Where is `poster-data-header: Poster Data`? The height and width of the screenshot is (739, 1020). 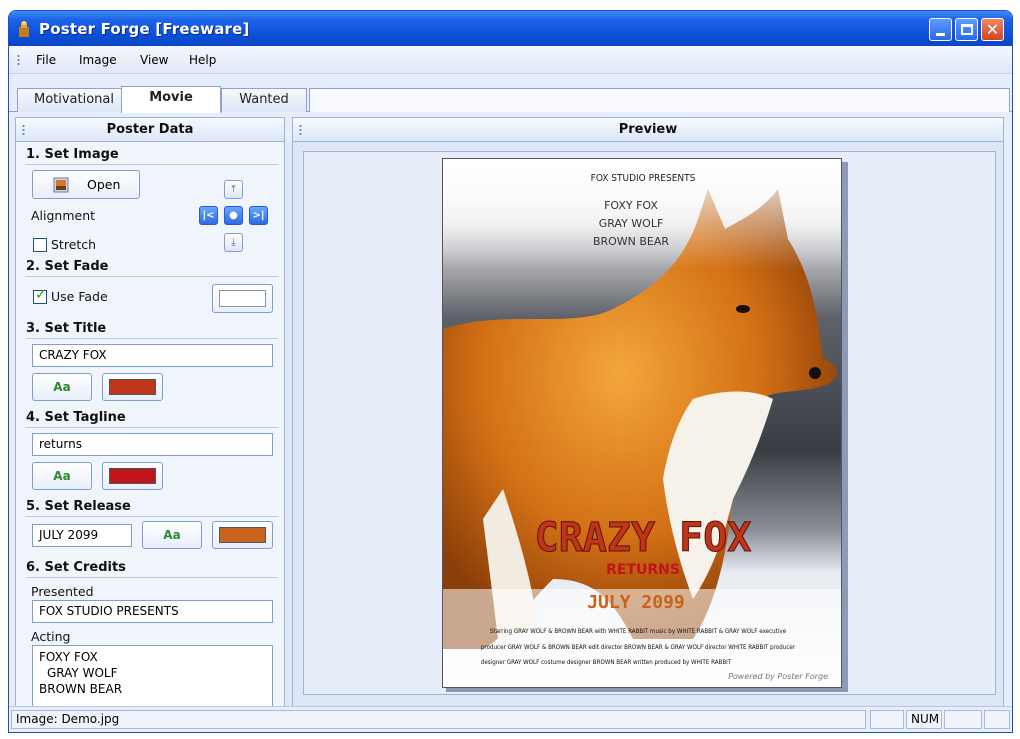 poster-data-header: Poster Data is located at coordinates (150, 129).